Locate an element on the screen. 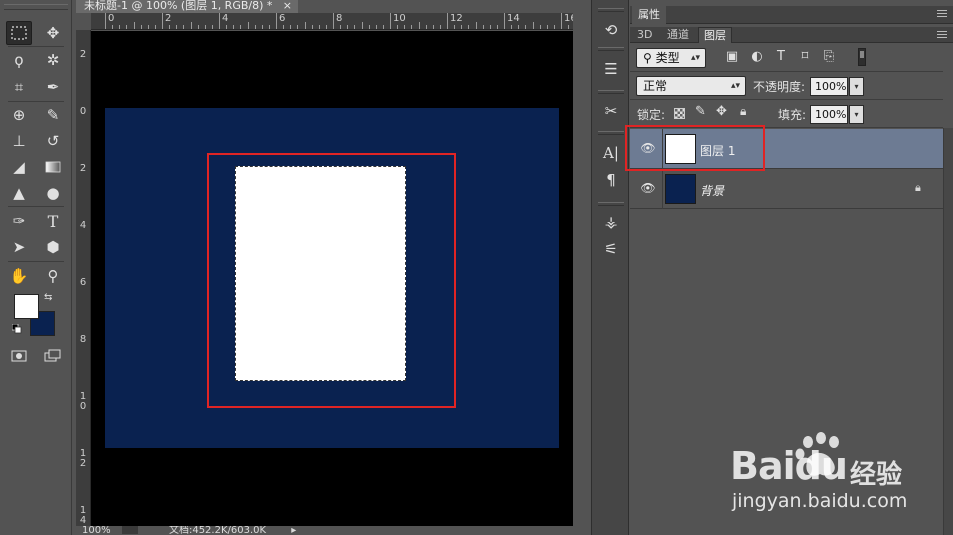 The width and height of the screenshot is (953, 535). dodge-tool: ● is located at coordinates (53, 193).